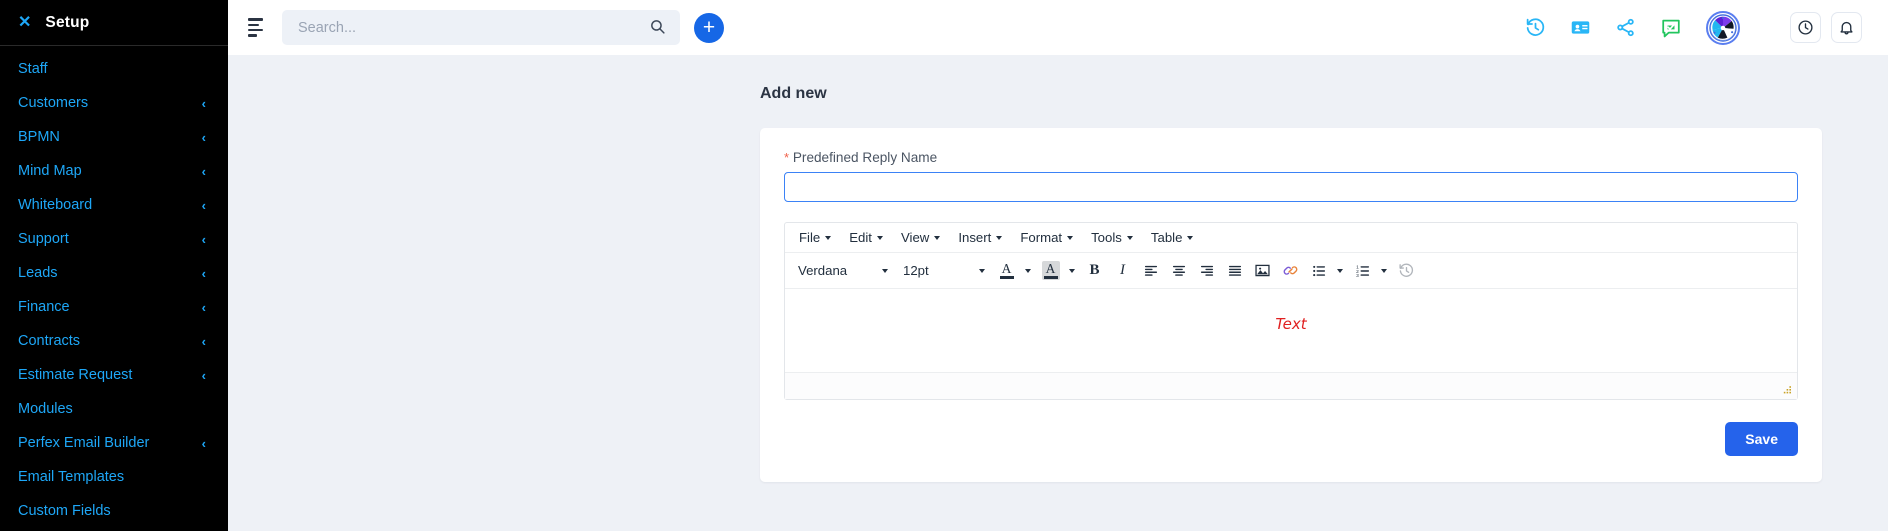 This screenshot has height=531, width=1888. I want to click on editor-menu-view: View, so click(920, 237).